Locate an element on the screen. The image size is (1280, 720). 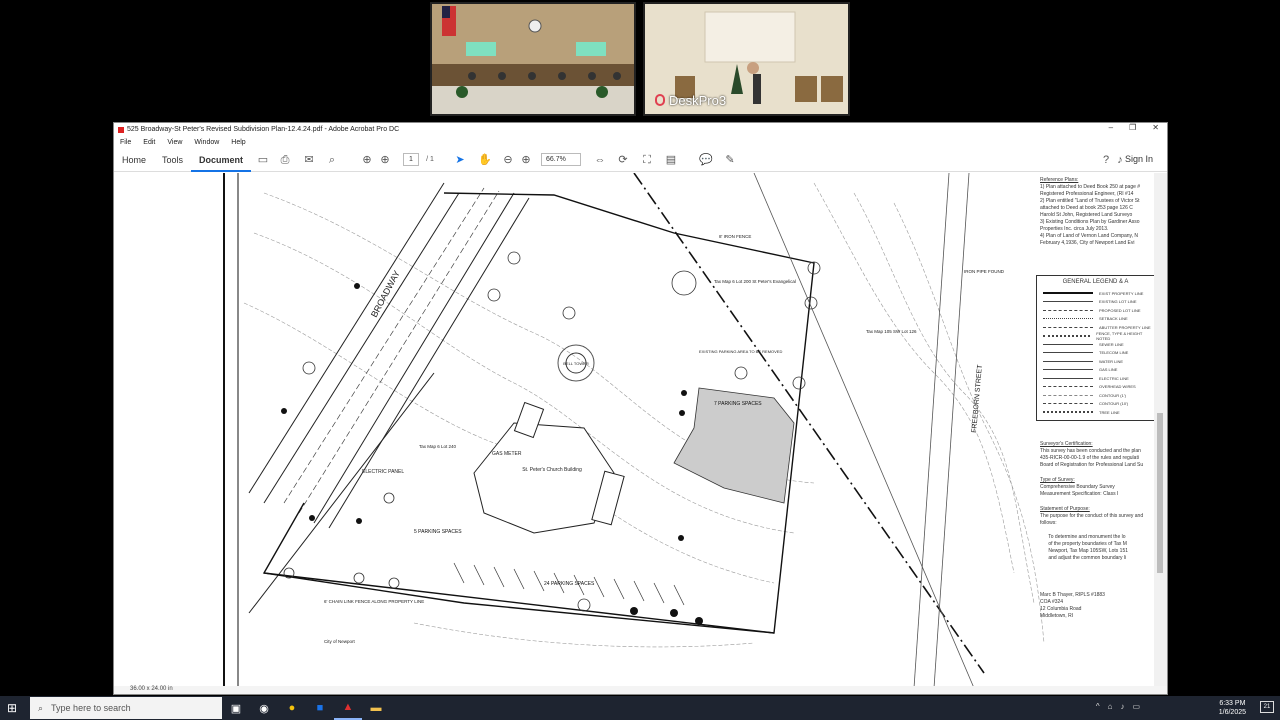
mic-muted-icon is located at coordinates (660, 100).